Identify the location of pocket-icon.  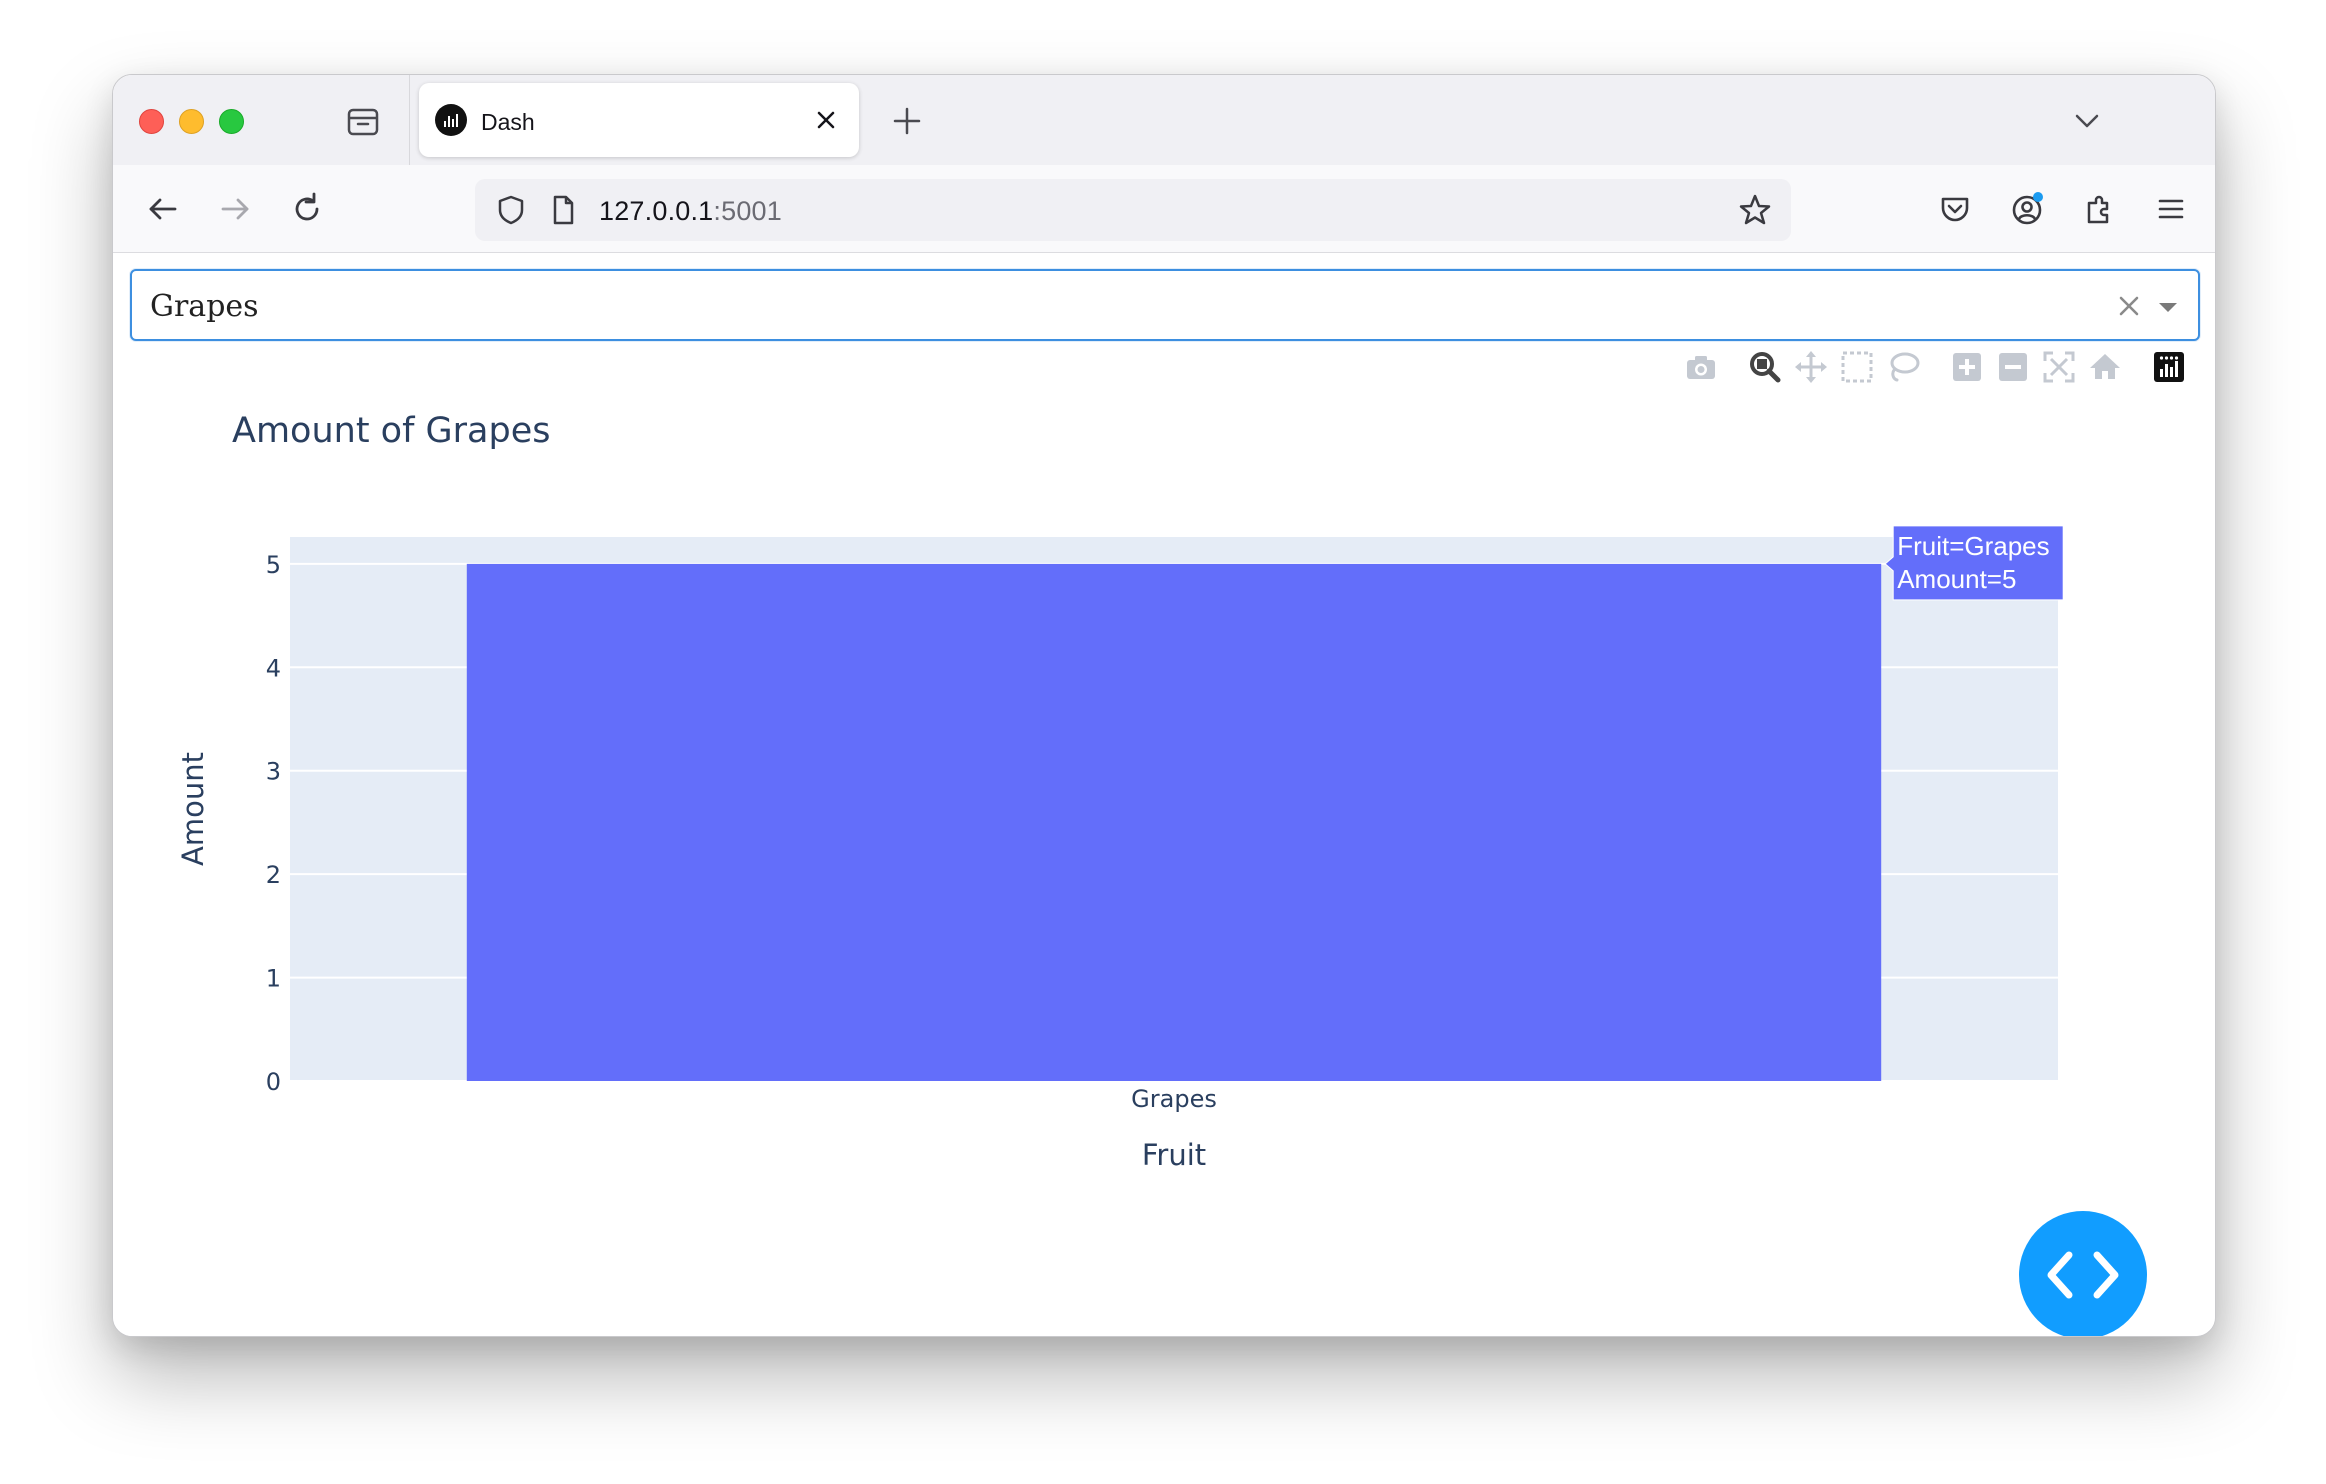
(1955, 209).